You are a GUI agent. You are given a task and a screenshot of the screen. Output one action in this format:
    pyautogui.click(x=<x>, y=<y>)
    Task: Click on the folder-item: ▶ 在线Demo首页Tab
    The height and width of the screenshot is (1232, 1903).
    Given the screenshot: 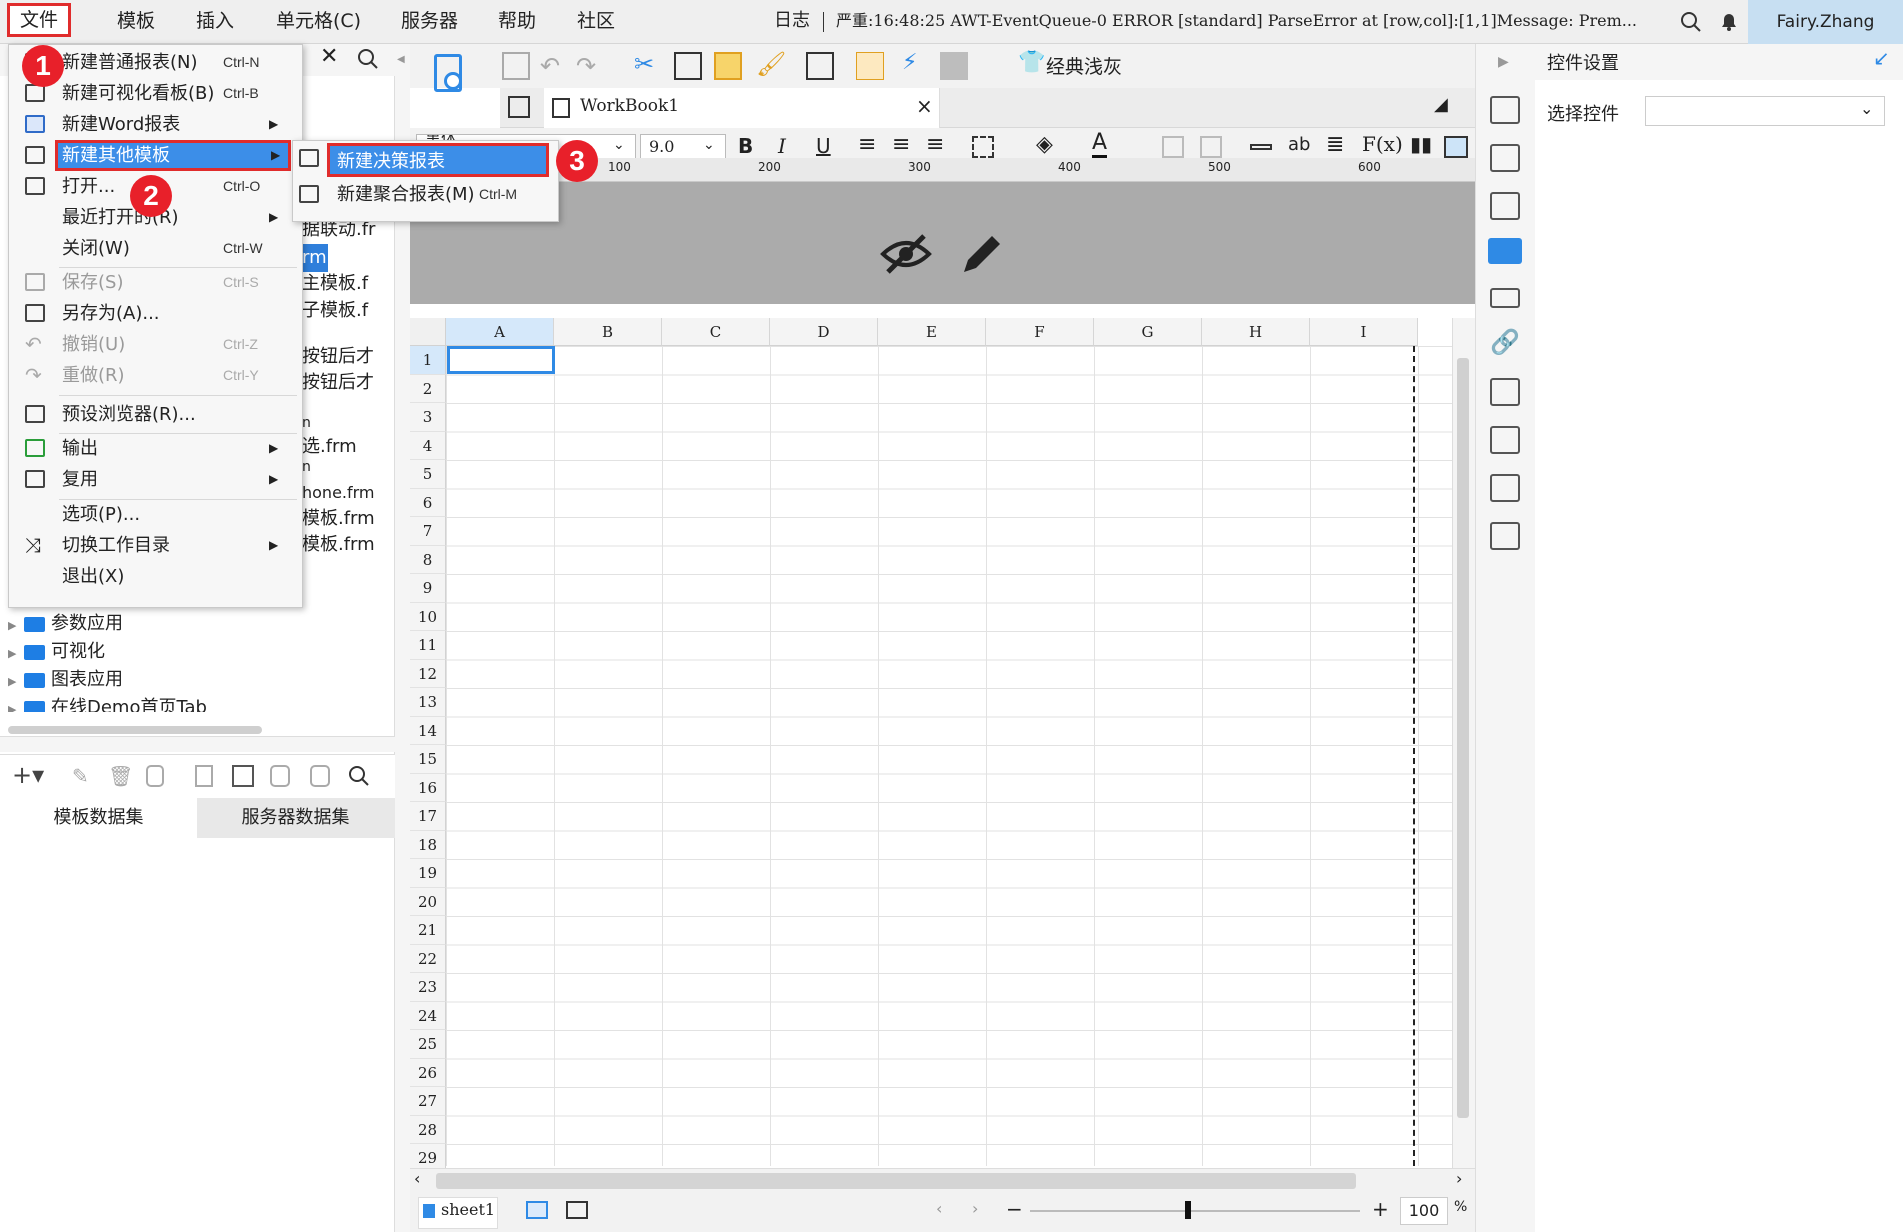 What is the action you would take?
    pyautogui.click(x=198, y=703)
    